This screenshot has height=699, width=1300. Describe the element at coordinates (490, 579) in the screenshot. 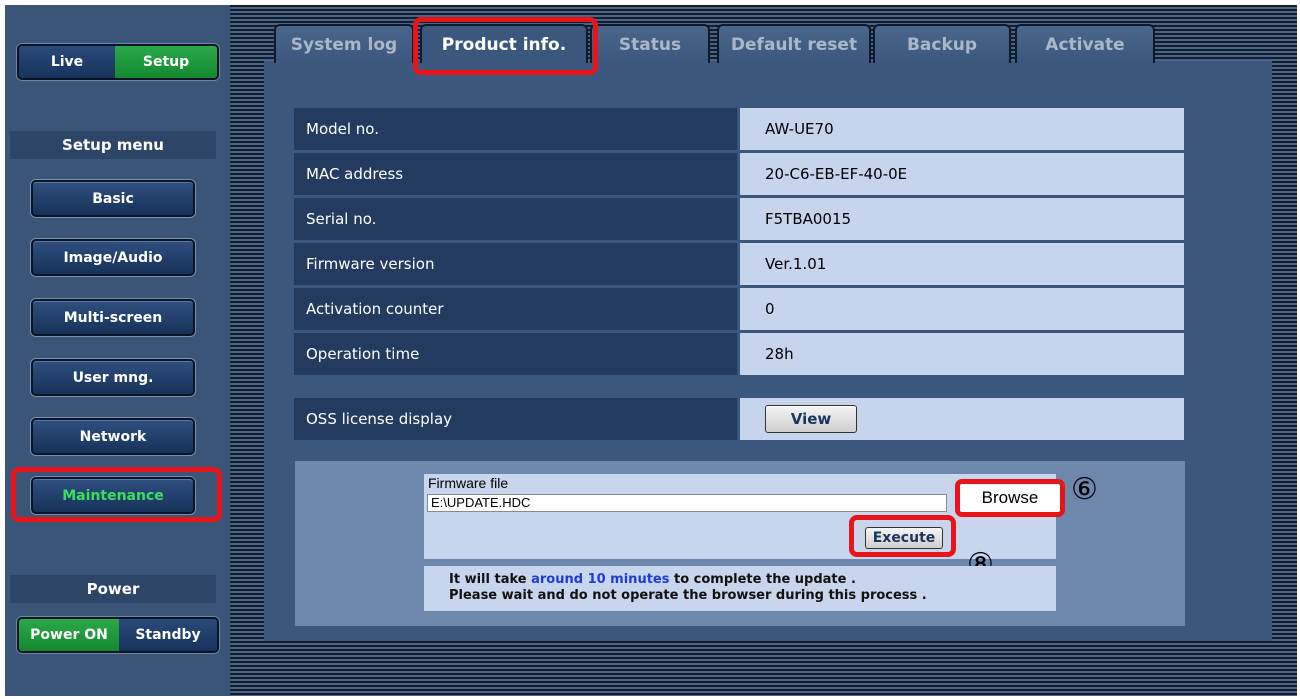

I see `note-text: It will take` at that location.